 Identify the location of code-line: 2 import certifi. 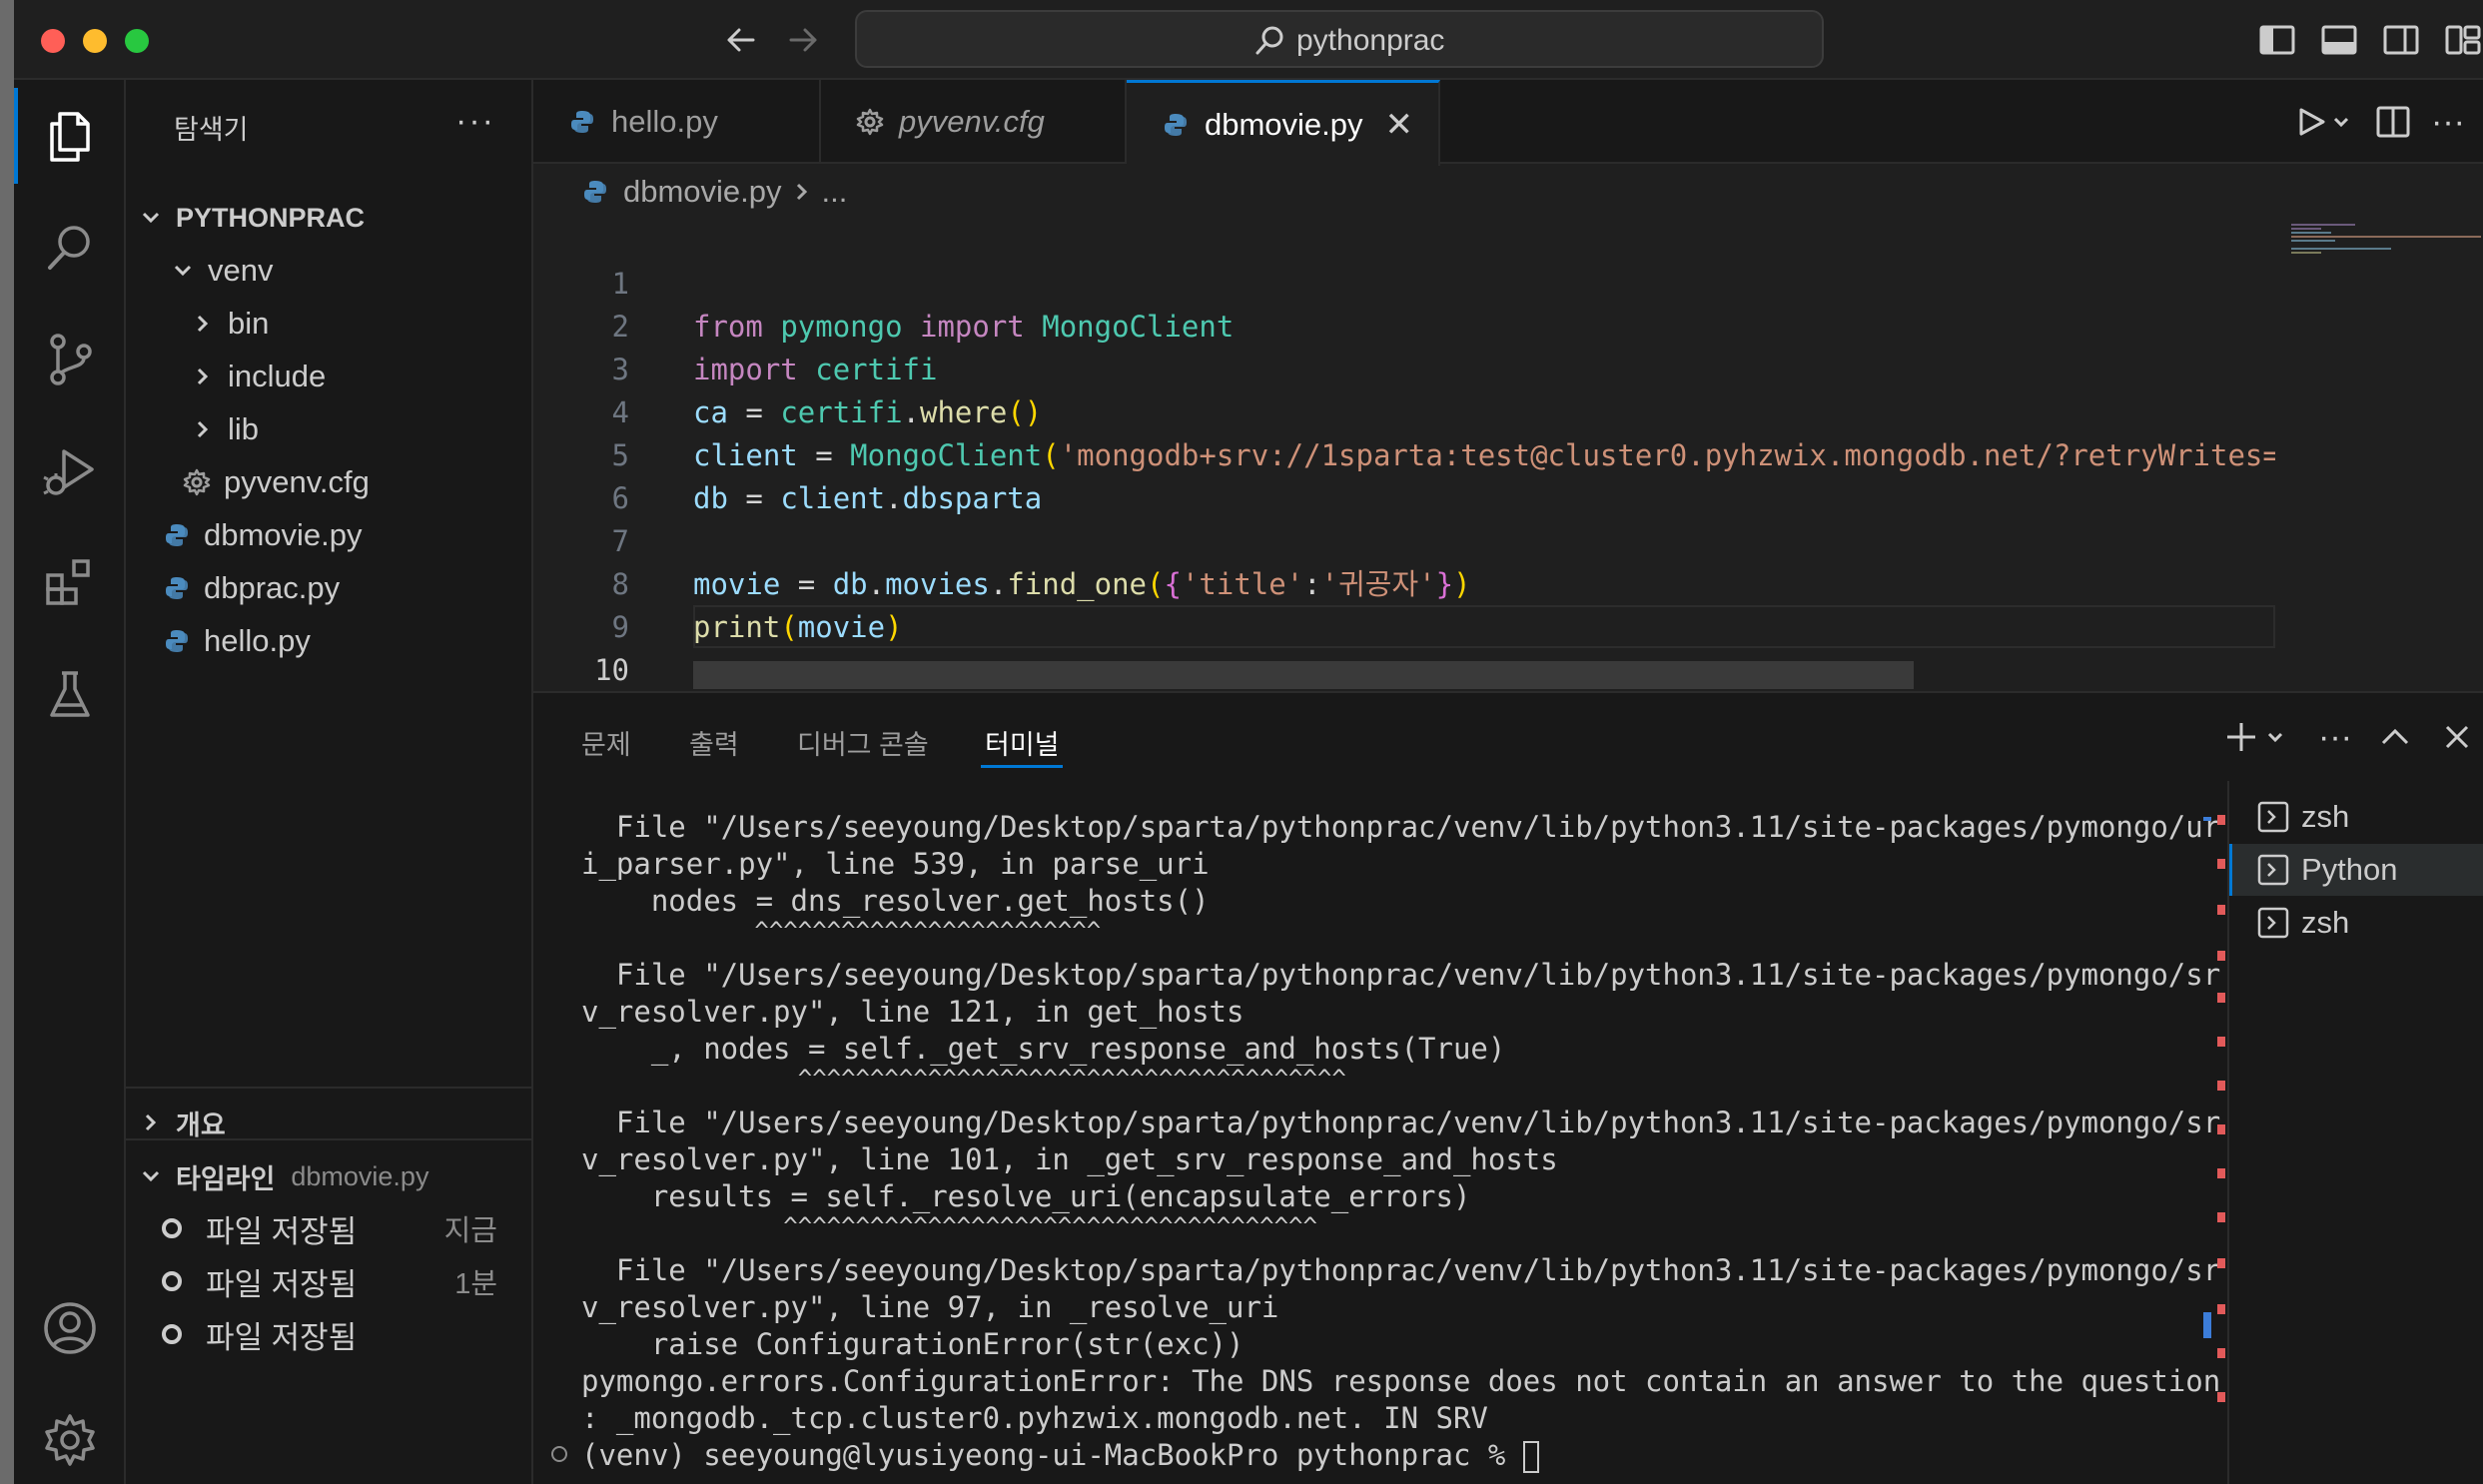
(1407, 324).